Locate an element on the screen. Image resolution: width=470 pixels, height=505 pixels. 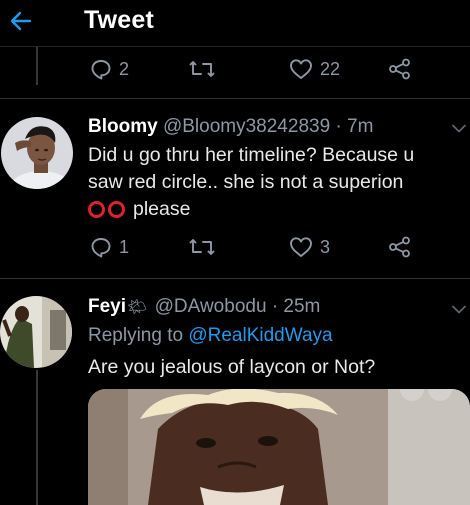
display-name: Feyi is located at coordinates (107, 306).